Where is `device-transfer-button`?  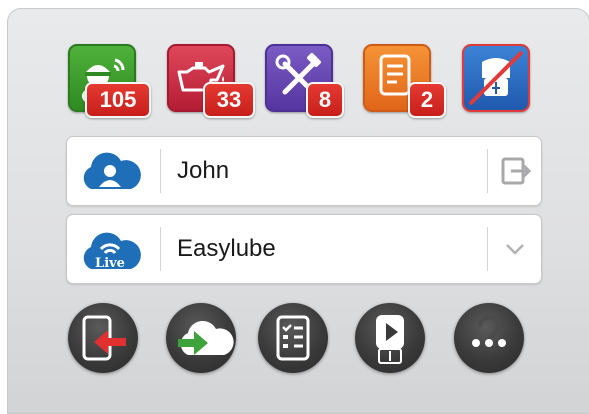 device-transfer-button is located at coordinates (103, 338).